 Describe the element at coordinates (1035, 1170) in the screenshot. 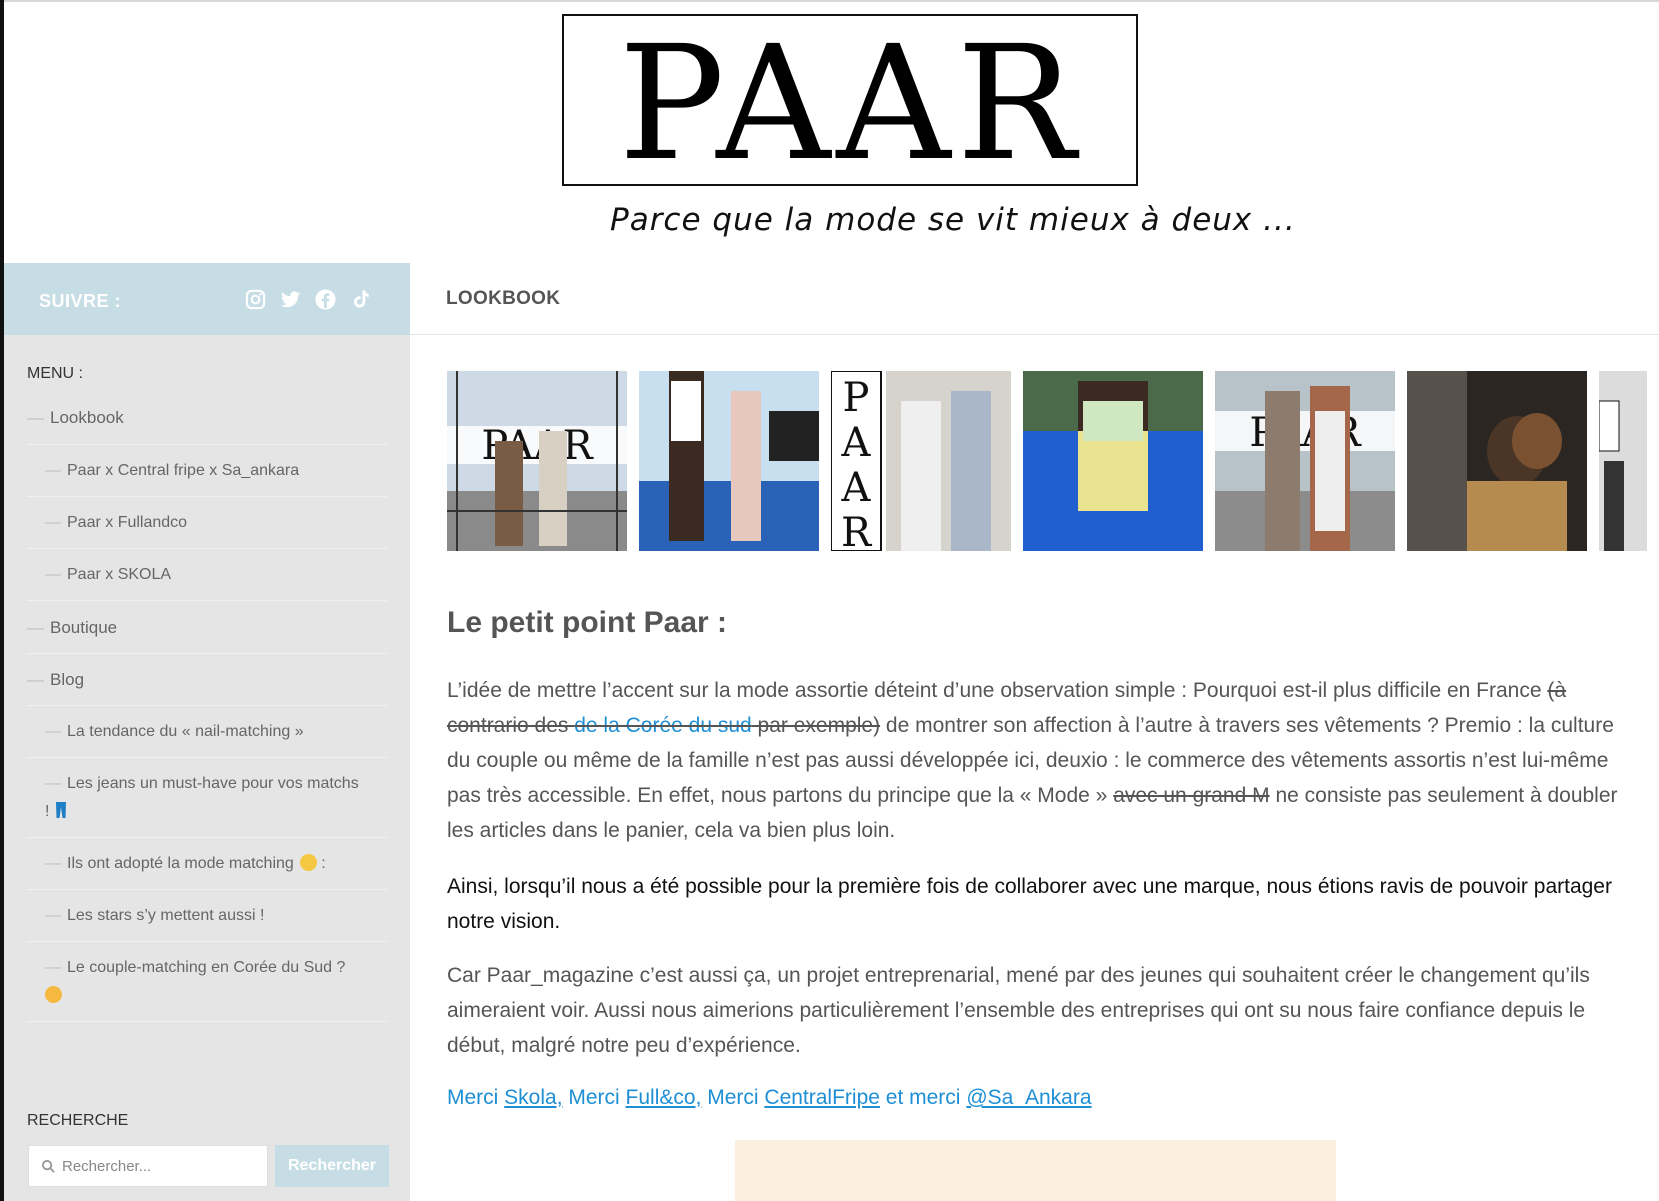

I see `embedded-content` at that location.